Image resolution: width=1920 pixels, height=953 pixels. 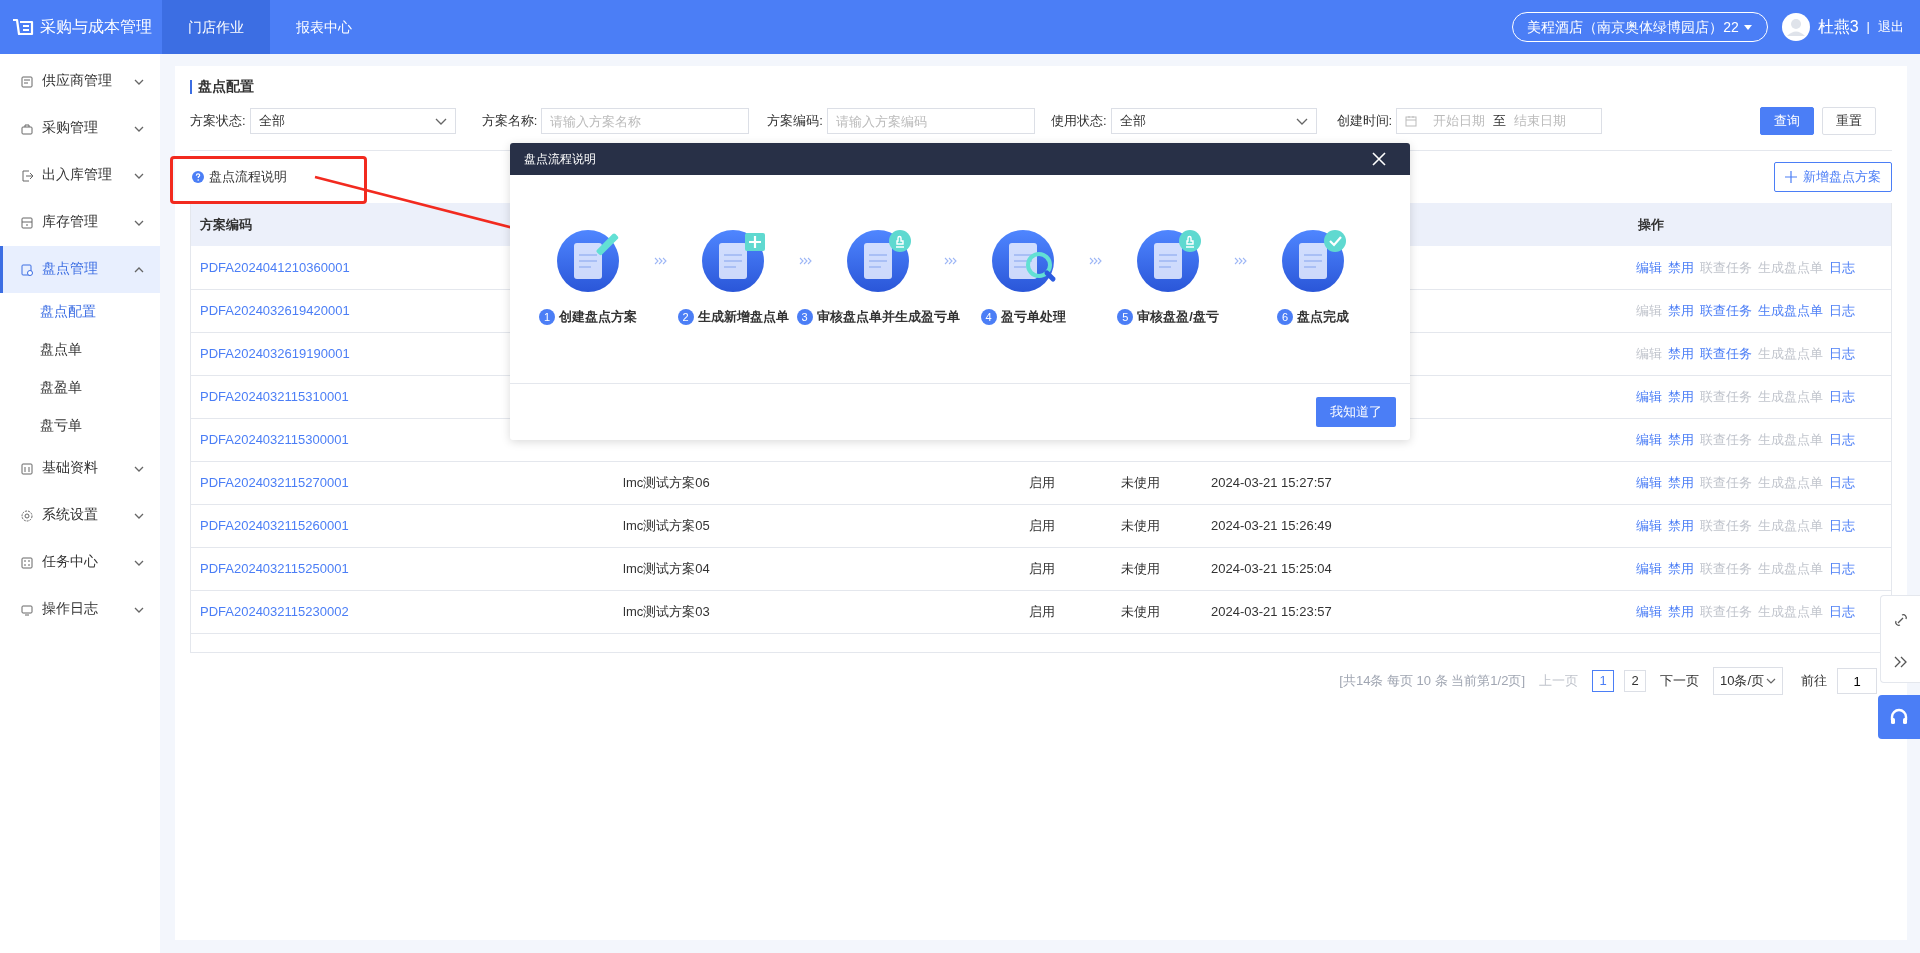 What do you see at coordinates (80, 515) in the screenshot?
I see `sidebar-item: 系统设置` at bounding box center [80, 515].